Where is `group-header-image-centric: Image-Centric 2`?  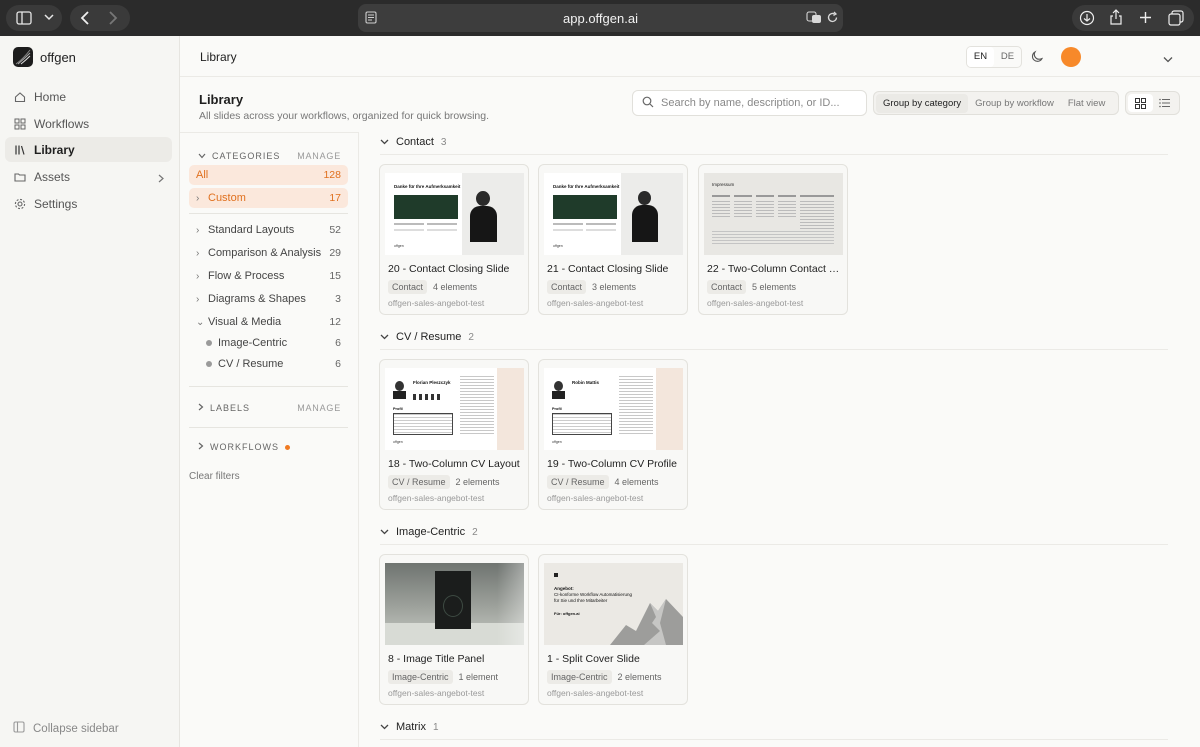 group-header-image-centric: Image-Centric 2 is located at coordinates (429, 532).